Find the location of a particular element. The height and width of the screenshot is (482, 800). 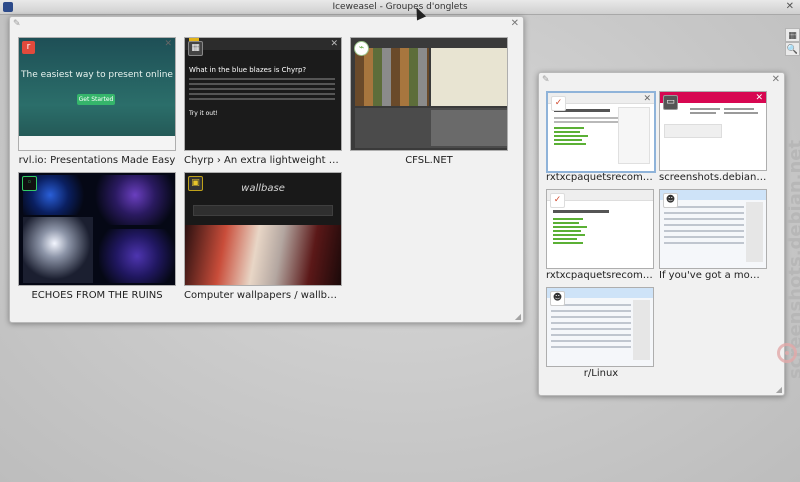

window-close-icon: ✕ is located at coordinates (790, 7).